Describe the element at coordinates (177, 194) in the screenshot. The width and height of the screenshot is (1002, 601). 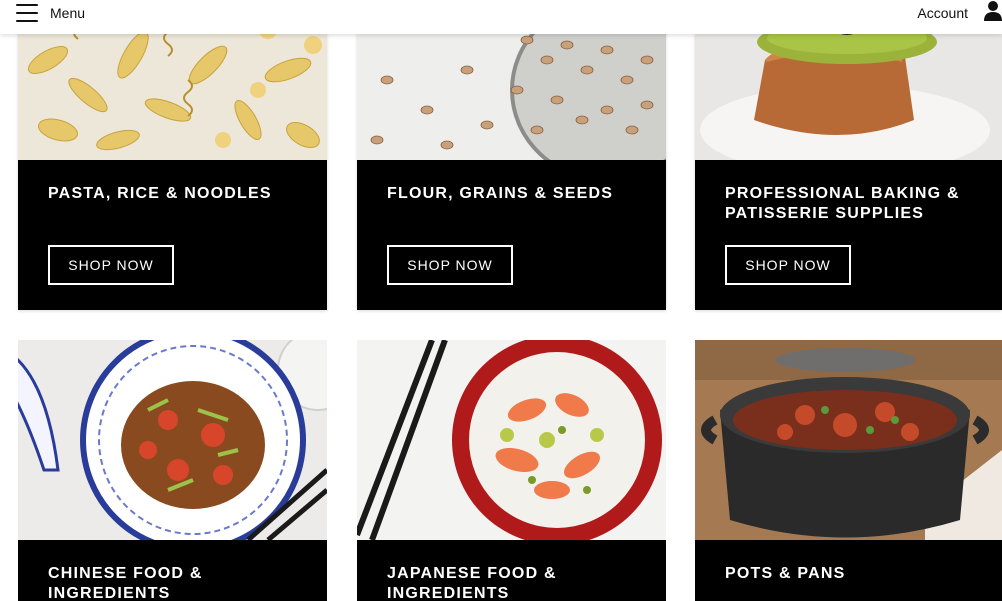
I see `category-title: PASTA, RICE & NOODLES` at that location.